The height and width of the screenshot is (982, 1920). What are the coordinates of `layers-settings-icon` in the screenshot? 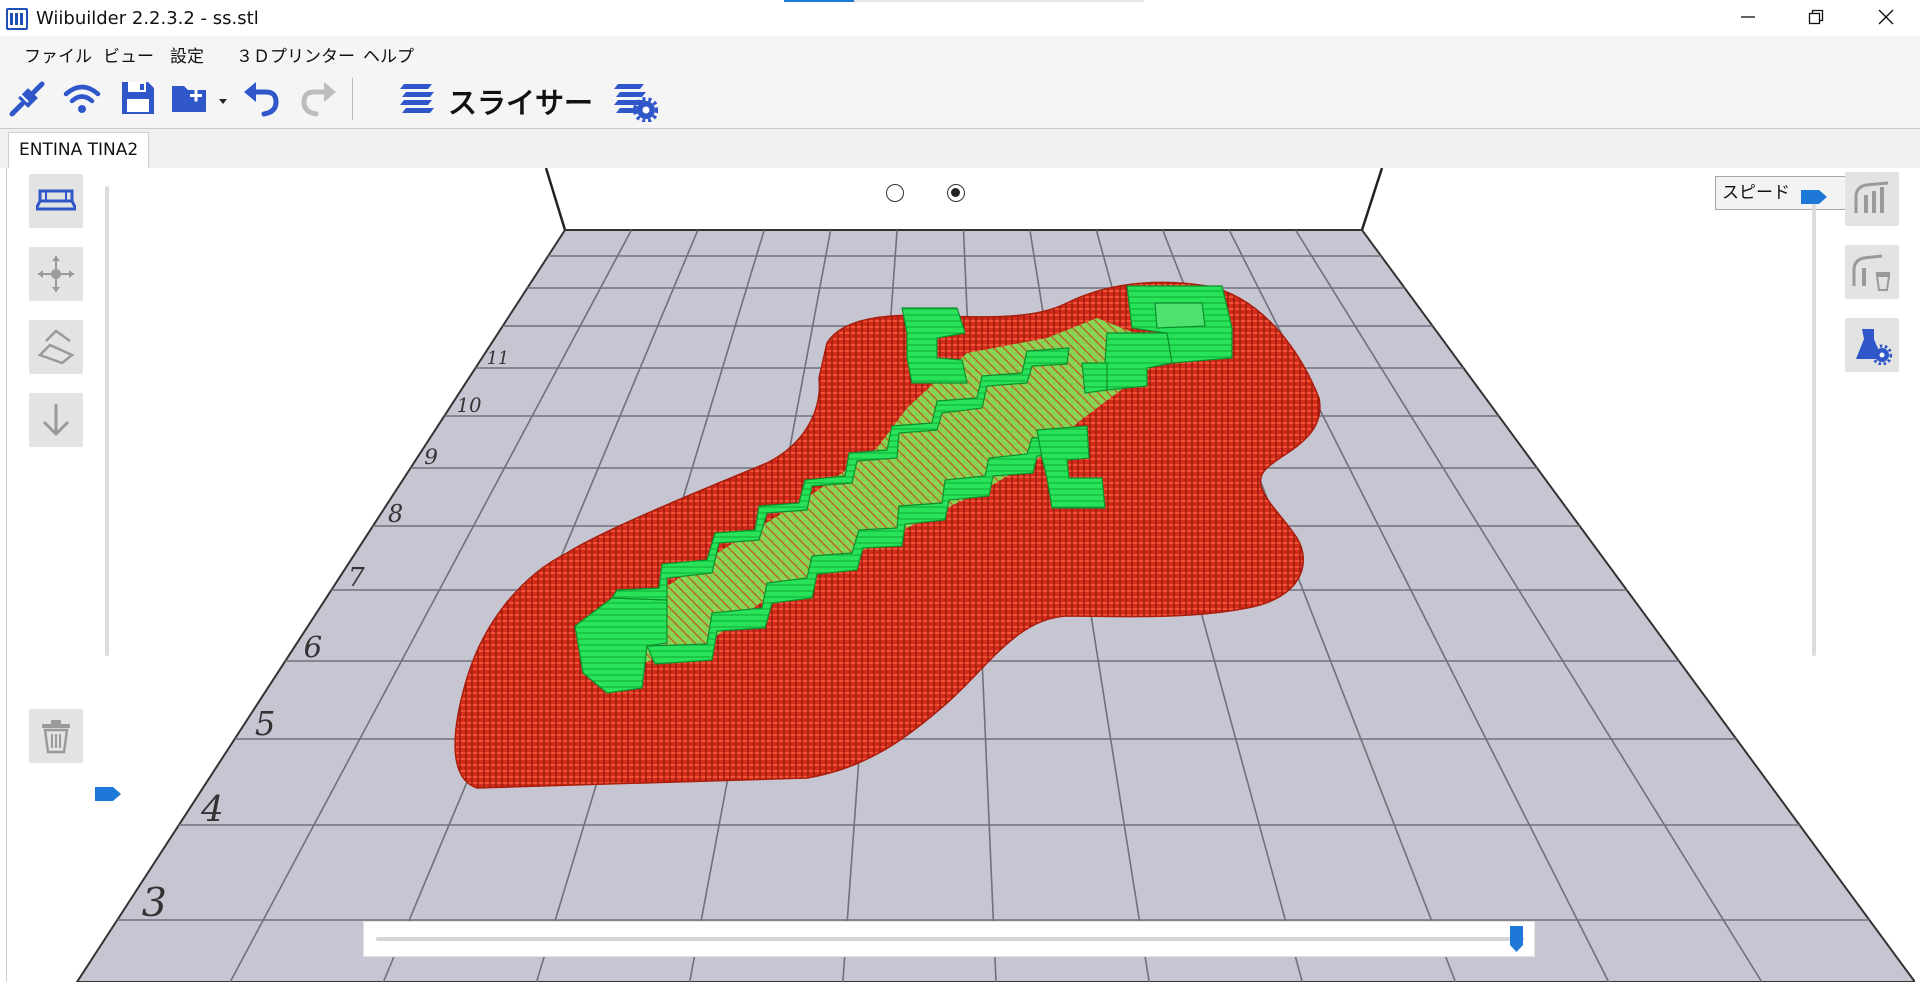 It's located at (636, 100).